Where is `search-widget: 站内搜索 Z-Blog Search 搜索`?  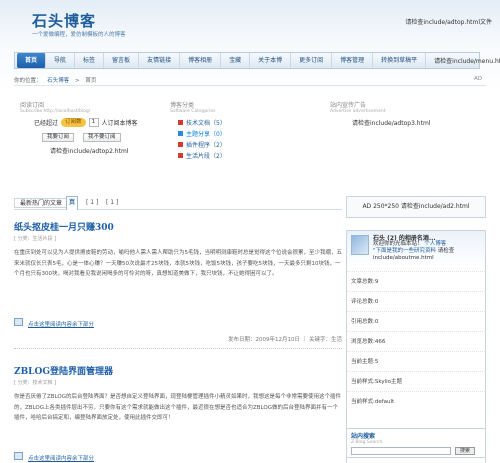
search-widget: 站内搜索 Z-Blog Search 搜索 is located at coordinates (416, 443).